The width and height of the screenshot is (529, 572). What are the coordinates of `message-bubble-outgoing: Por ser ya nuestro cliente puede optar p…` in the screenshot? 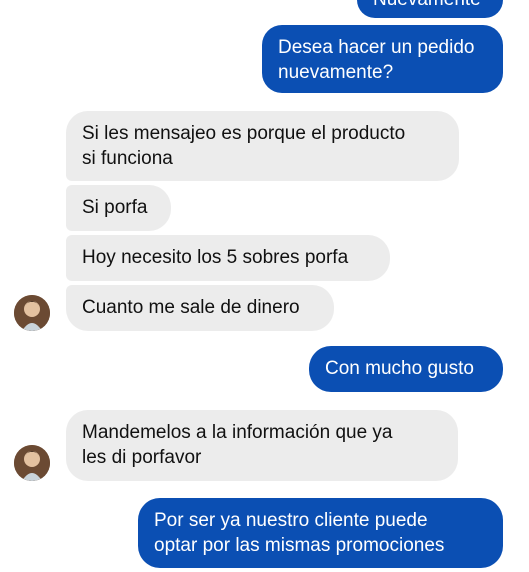 It's located at (320, 533).